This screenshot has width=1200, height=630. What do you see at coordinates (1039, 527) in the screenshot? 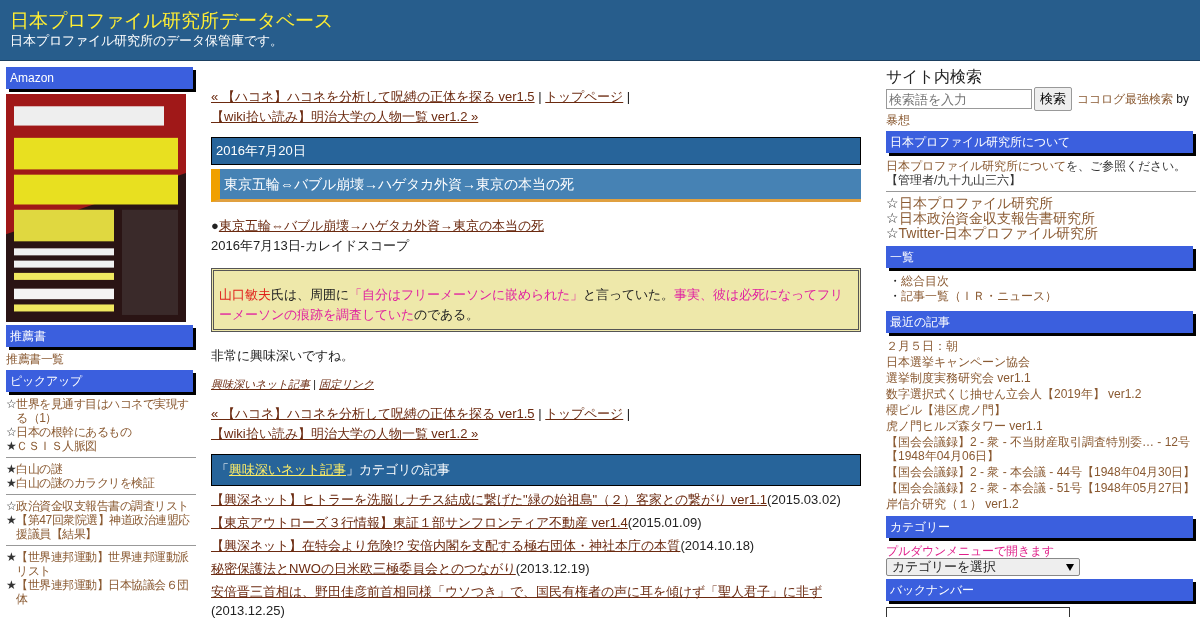
I see `section-heading: カテゴリー` at bounding box center [1039, 527].